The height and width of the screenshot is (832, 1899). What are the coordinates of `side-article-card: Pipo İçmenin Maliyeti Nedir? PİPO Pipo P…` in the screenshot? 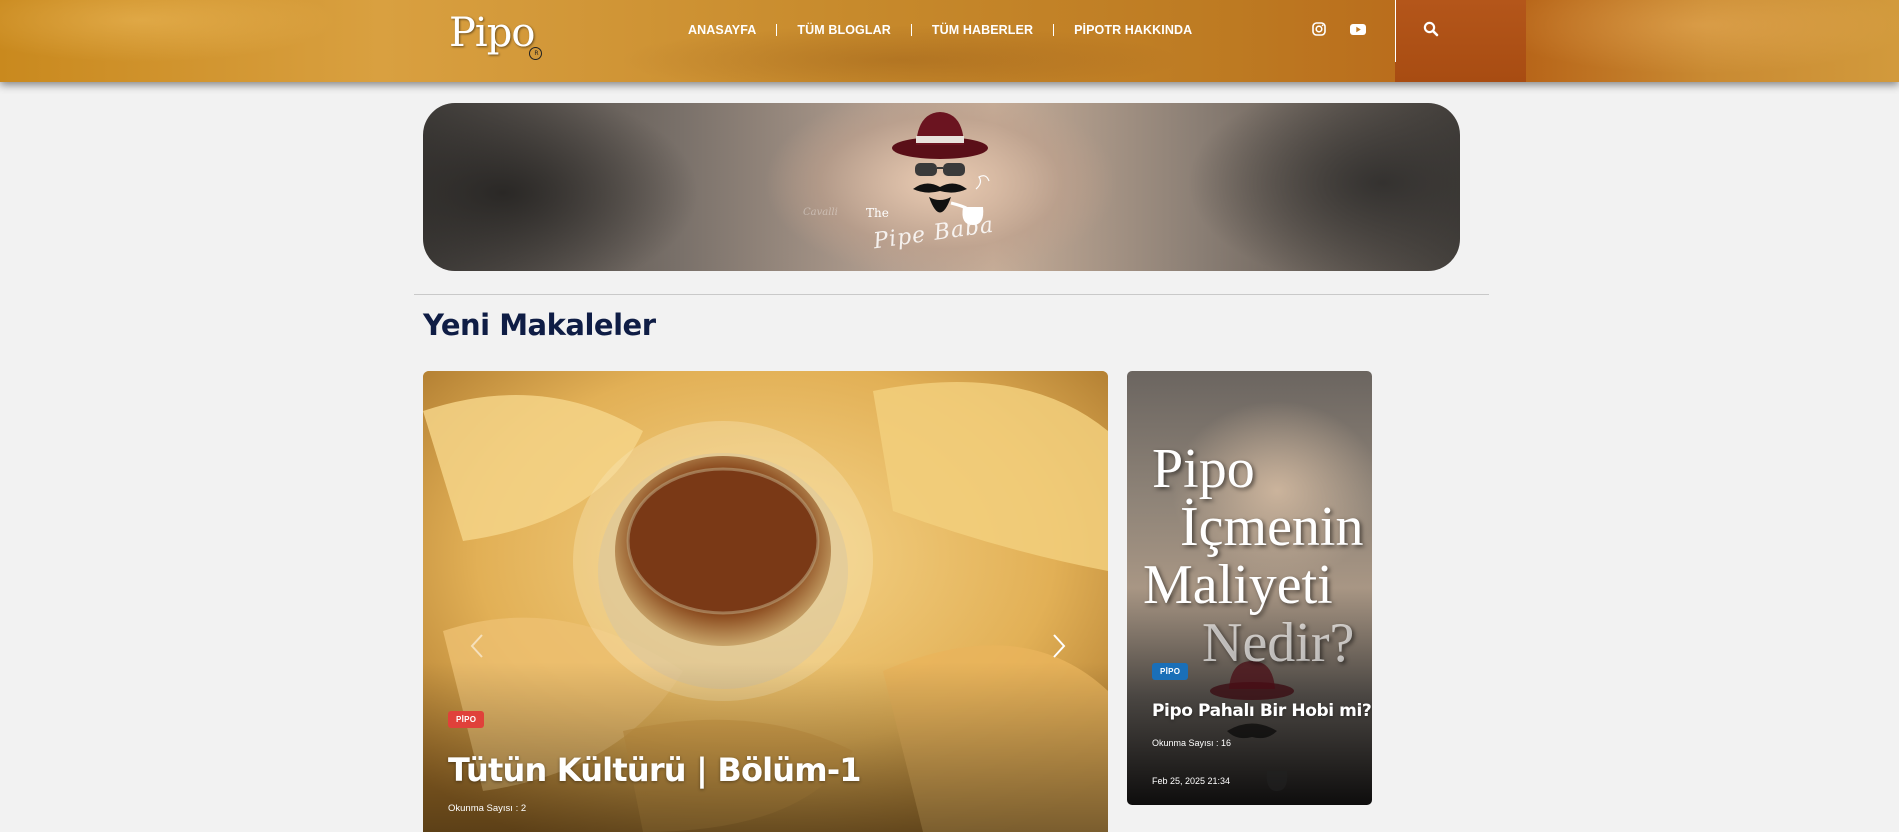 It's located at (1249, 588).